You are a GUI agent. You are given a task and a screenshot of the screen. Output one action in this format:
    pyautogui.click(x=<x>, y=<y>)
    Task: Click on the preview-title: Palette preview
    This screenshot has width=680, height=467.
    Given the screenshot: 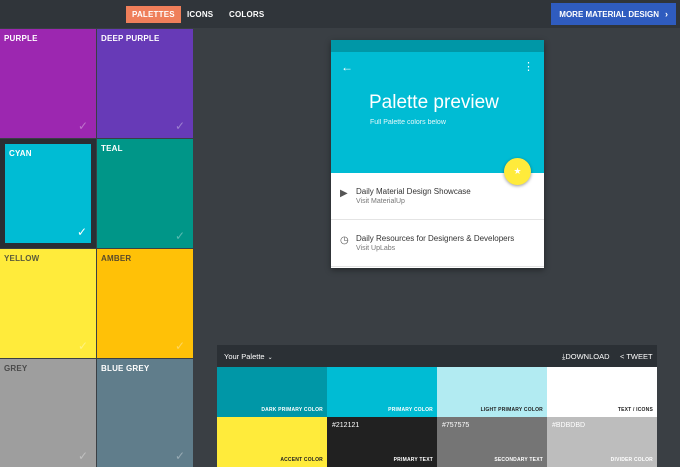 What is the action you would take?
    pyautogui.click(x=434, y=102)
    